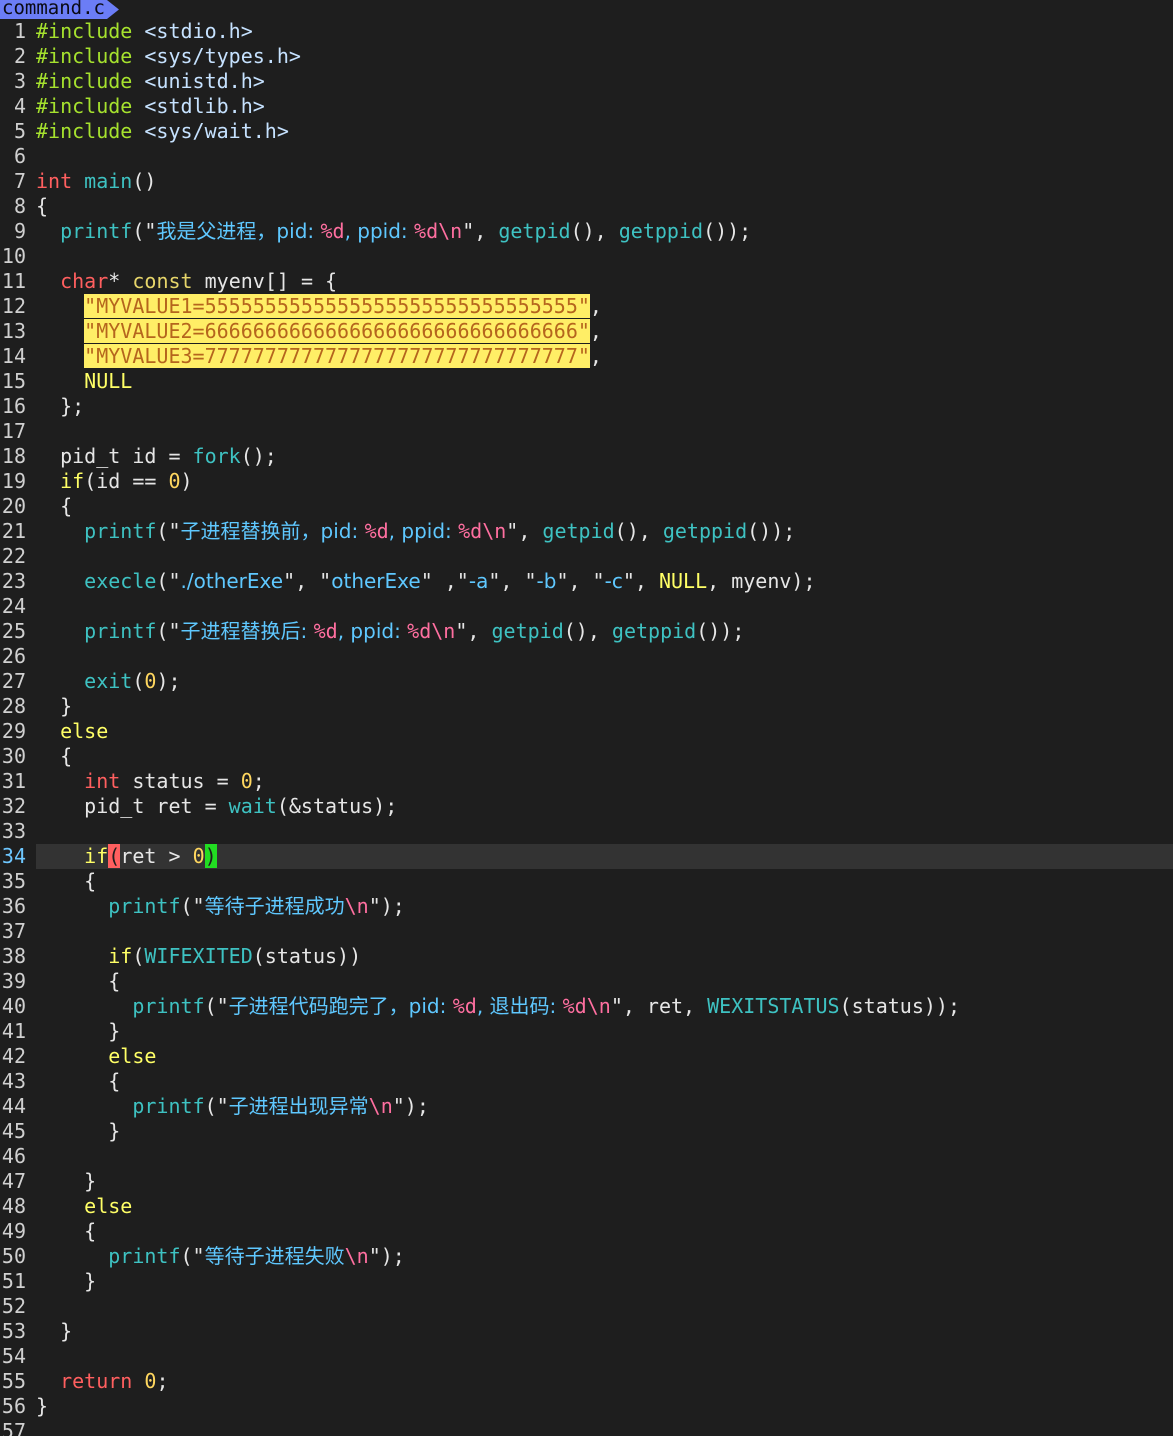 Image resolution: width=1173 pixels, height=1436 pixels. I want to click on line-code: if(WIFEXITED(status)), so click(604, 956).